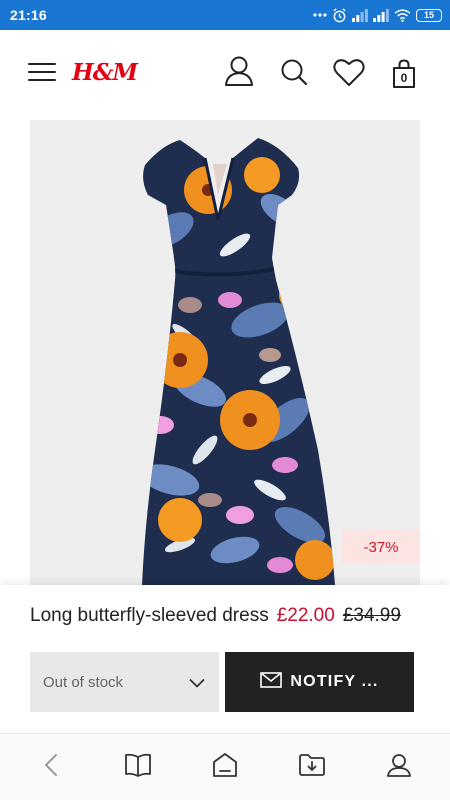 Image resolution: width=450 pixels, height=800 pixels. I want to click on site-header: H&M 0, so click(225, 75).